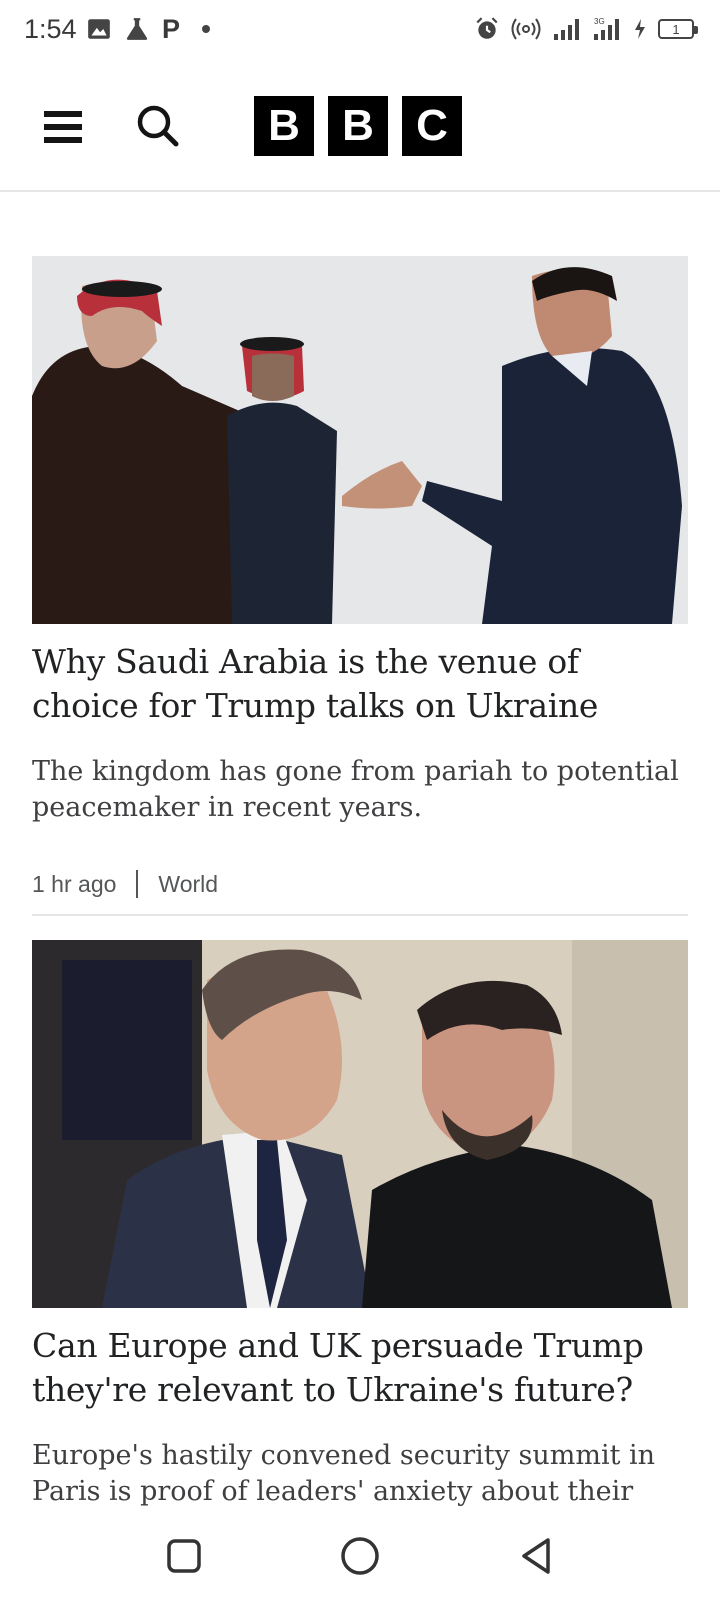 This screenshot has height=1600, width=720. What do you see at coordinates (99, 29) in the screenshot?
I see `image-icon` at bounding box center [99, 29].